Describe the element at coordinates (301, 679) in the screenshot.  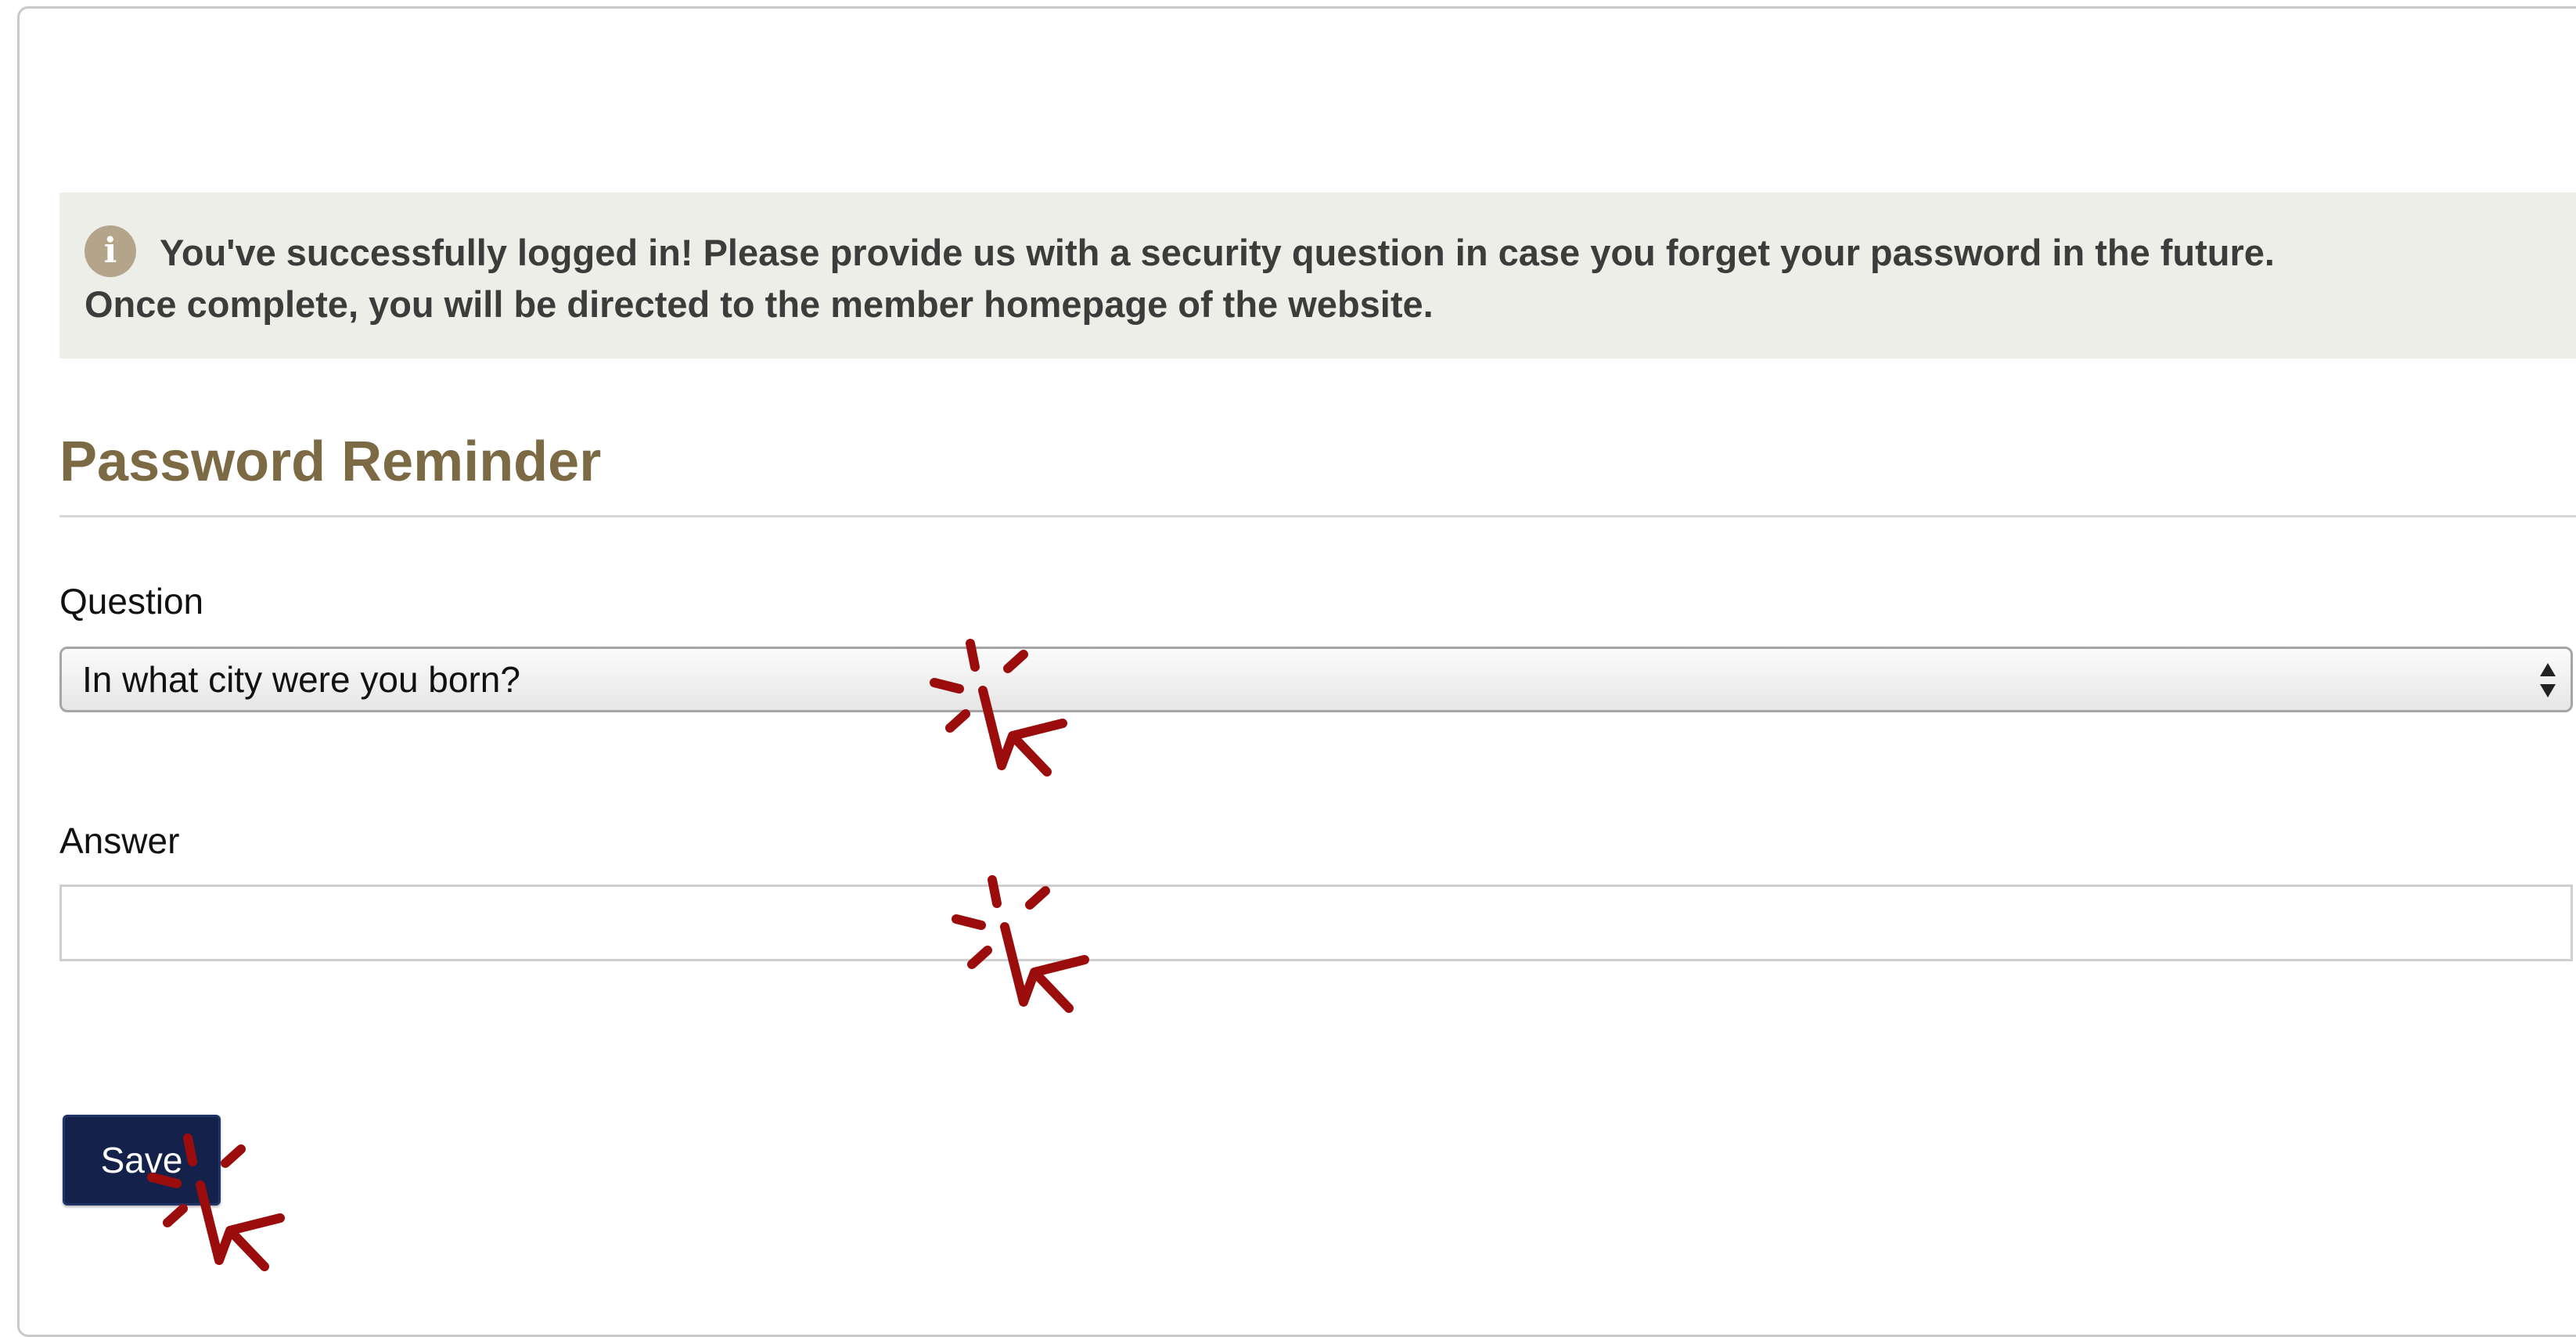
I see `question-select-value: In what city were you born?` at that location.